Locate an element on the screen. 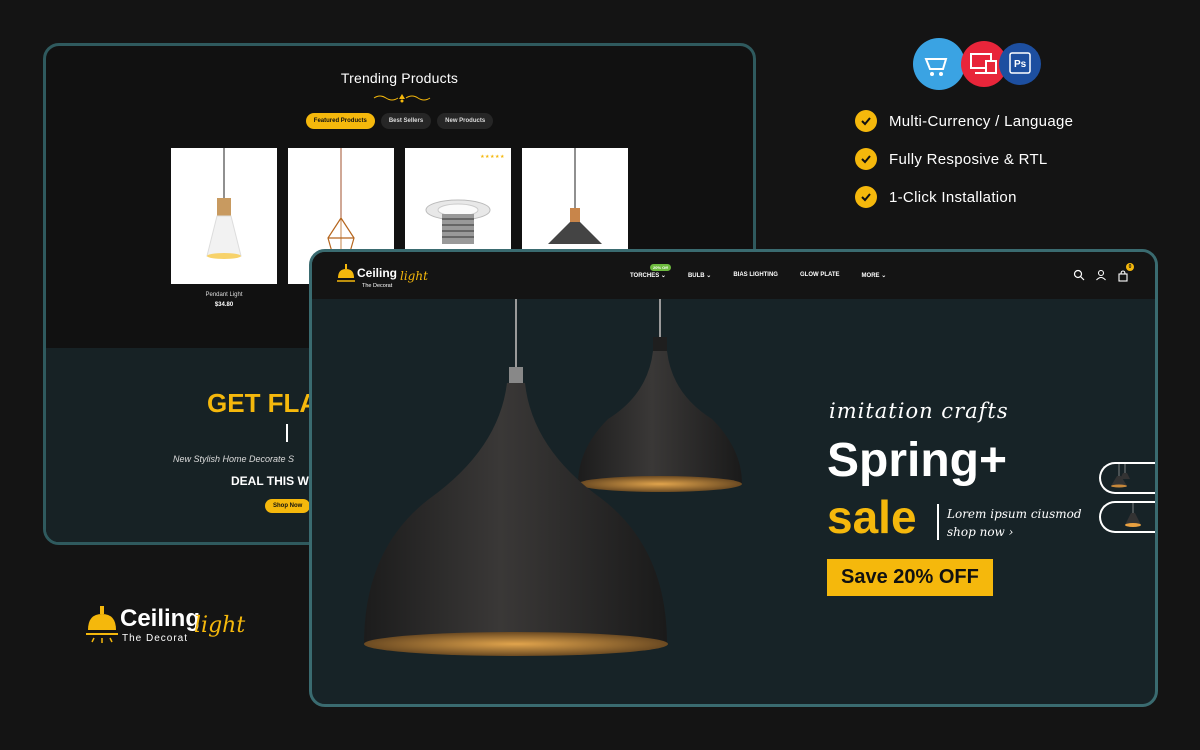  cart-icon: 0 is located at coordinates (1125, 272).